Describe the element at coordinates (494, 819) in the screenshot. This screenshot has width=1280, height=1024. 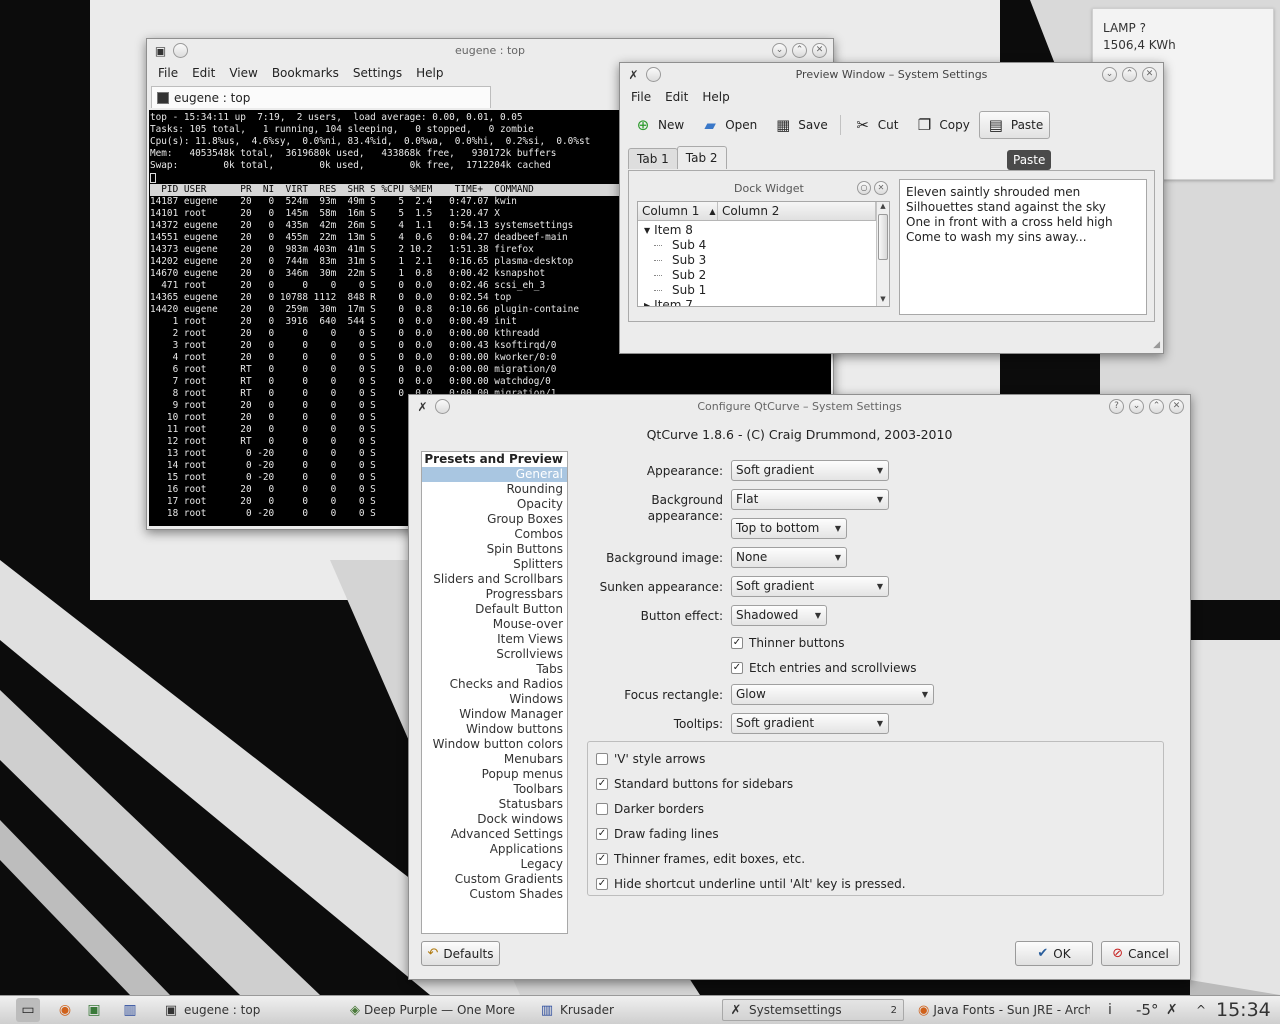
I see `category-item: Dock windows` at that location.